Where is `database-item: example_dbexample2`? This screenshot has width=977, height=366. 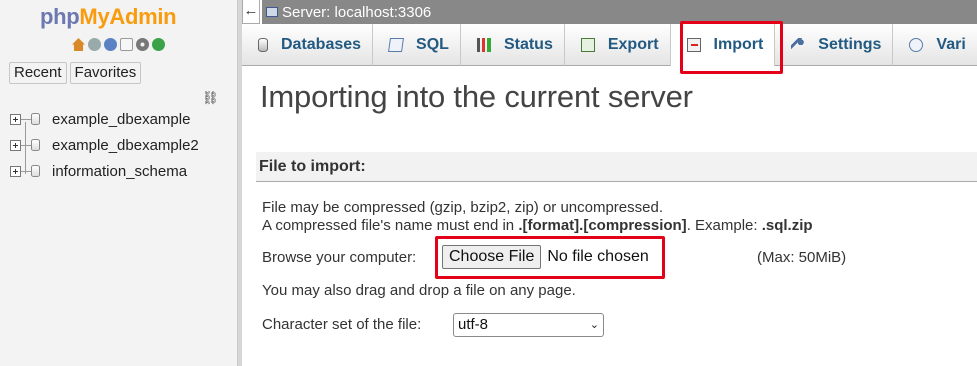 database-item: example_dbexample2 is located at coordinates (122, 145).